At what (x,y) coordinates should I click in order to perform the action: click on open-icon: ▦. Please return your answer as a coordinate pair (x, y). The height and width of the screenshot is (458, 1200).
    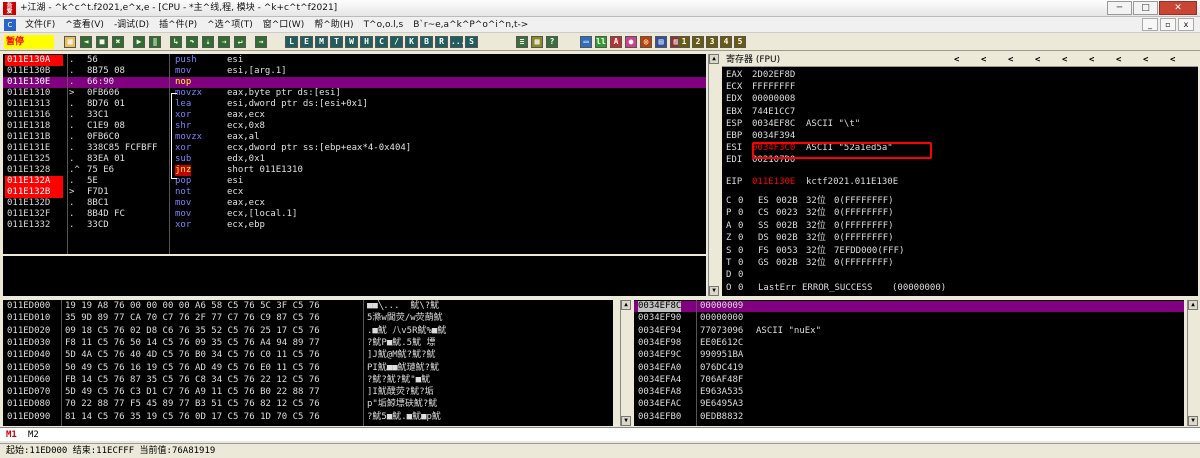
    Looking at the image, I should click on (70, 42).